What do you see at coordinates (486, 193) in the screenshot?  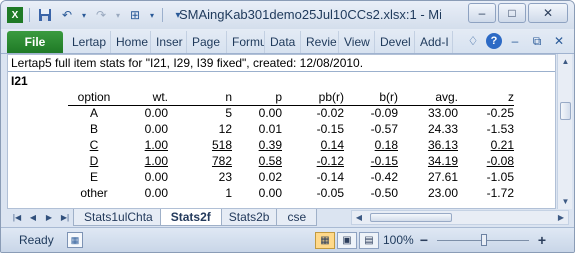 I see `cell-z: -1.72` at bounding box center [486, 193].